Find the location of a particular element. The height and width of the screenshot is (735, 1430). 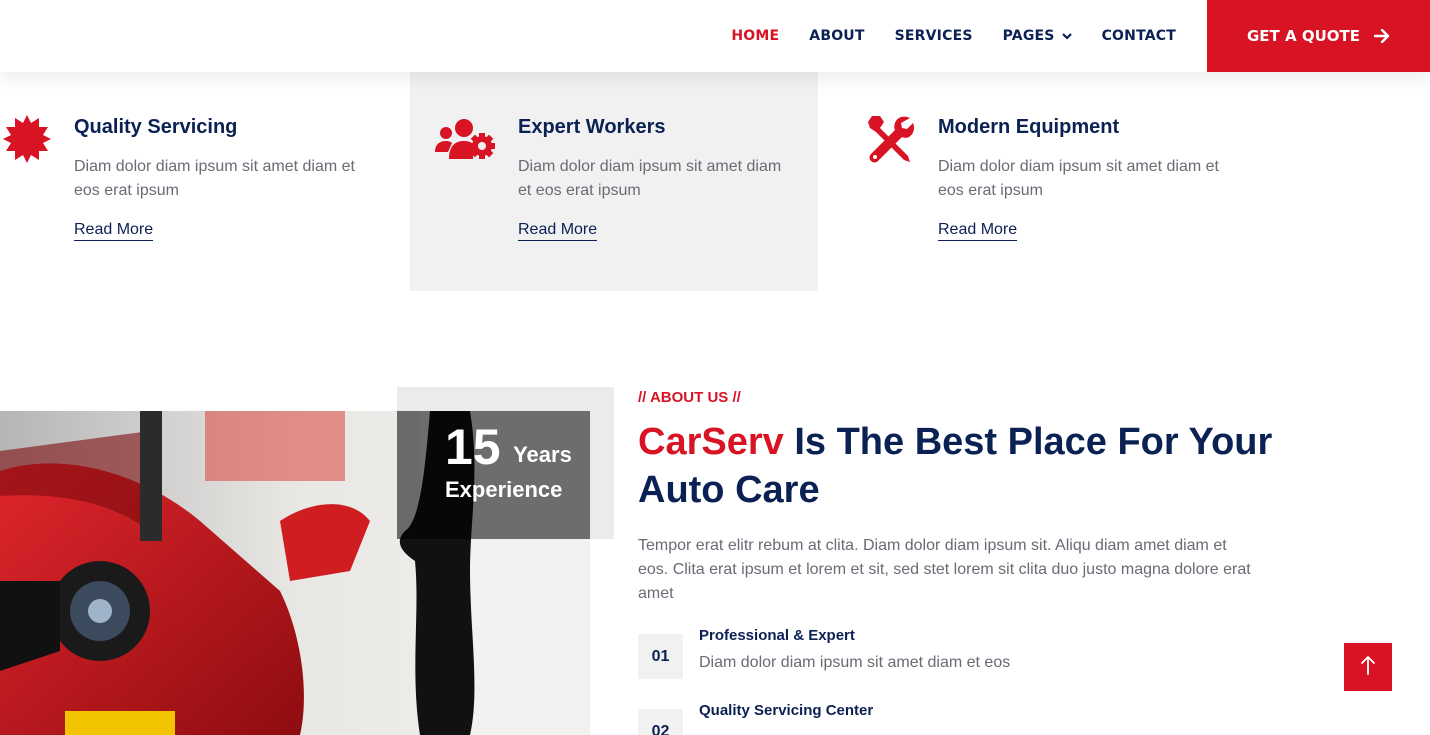

item-title: Professional & Expert is located at coordinates (777, 635).